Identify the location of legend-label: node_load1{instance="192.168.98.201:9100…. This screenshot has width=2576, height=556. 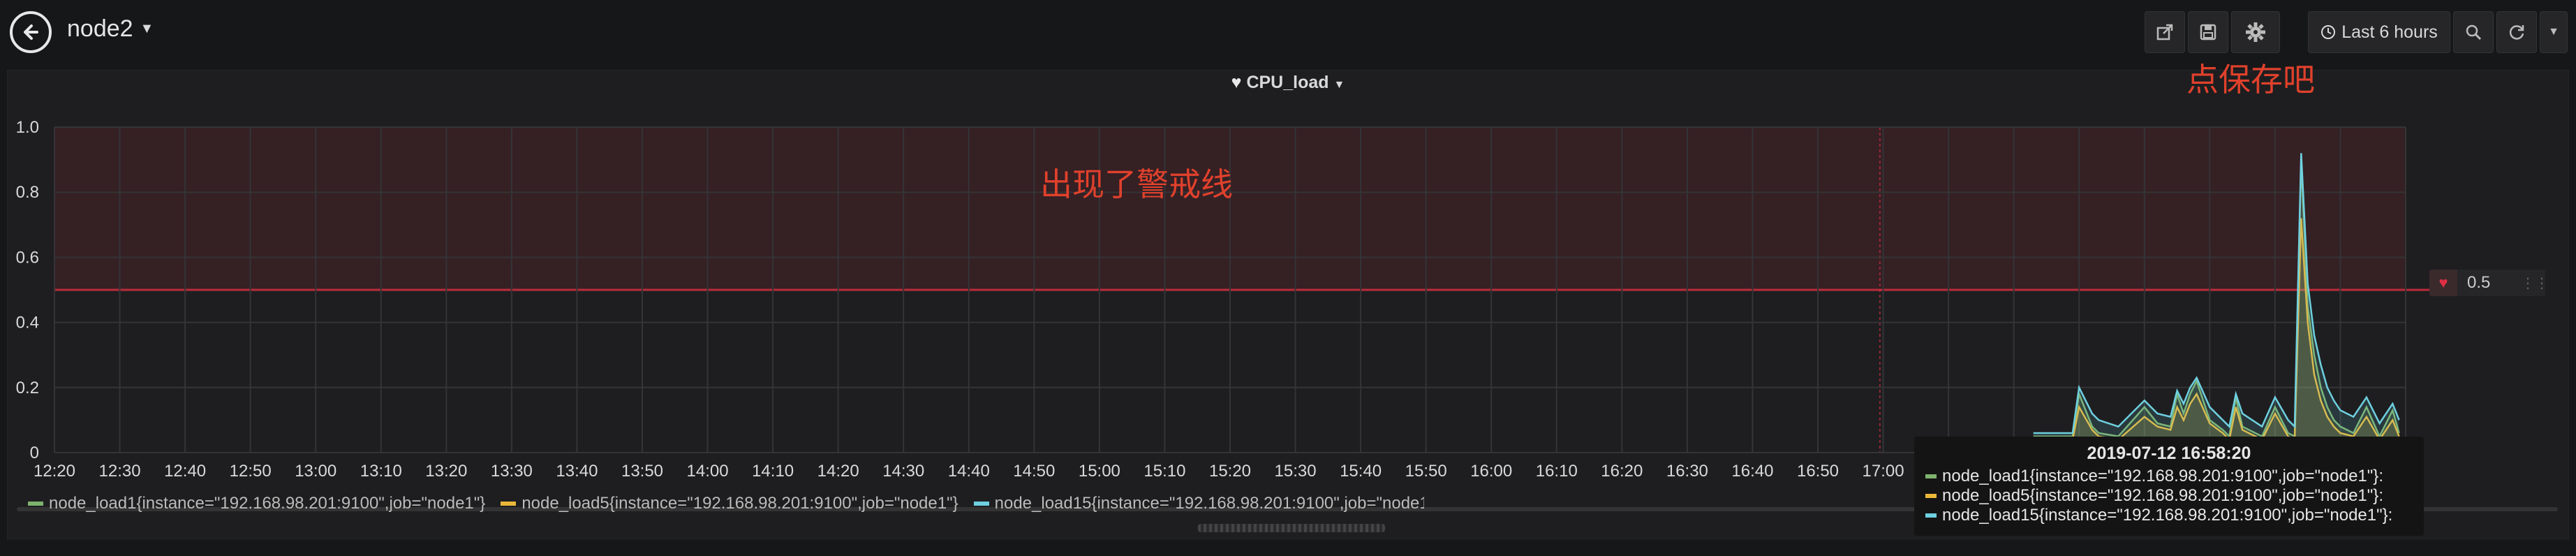
(267, 503).